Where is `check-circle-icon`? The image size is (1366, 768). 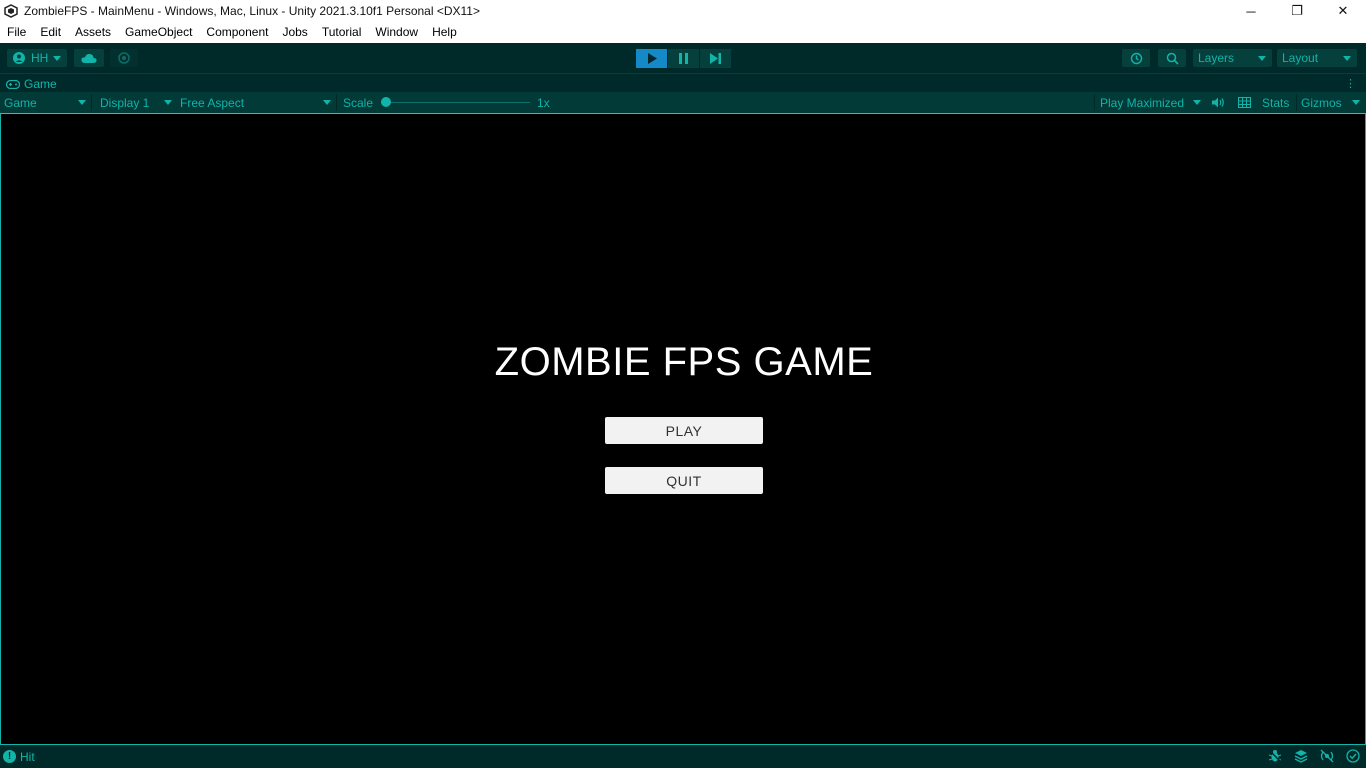 check-circle-icon is located at coordinates (1353, 756).